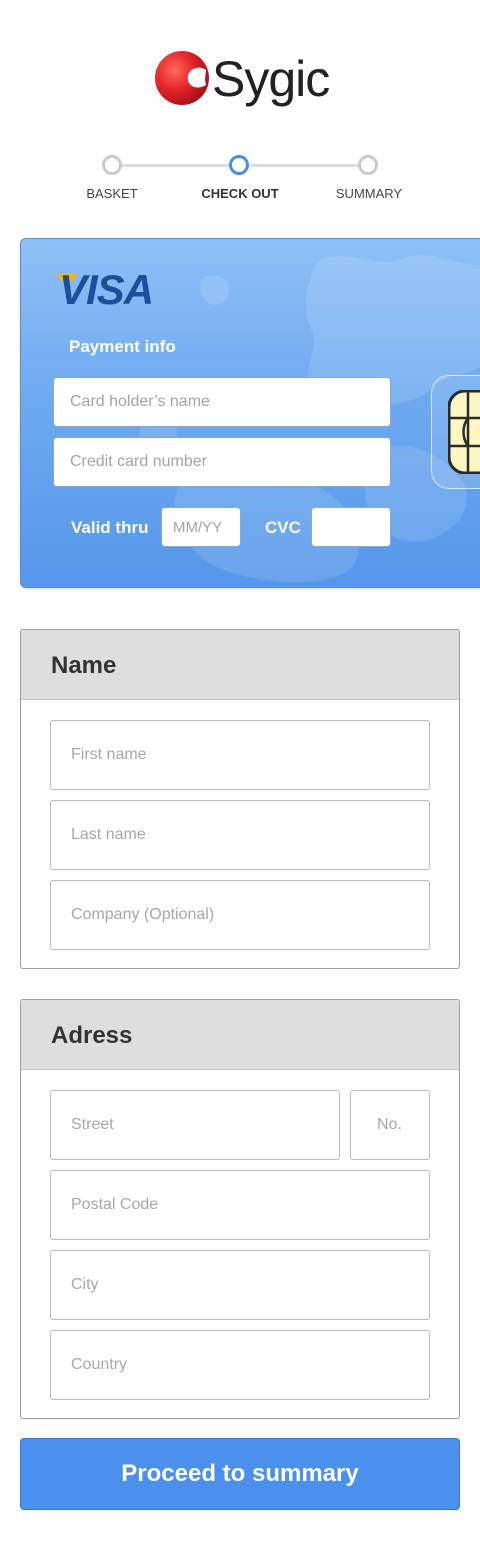 The image size is (480, 1550). What do you see at coordinates (182, 78) in the screenshot?
I see `sygic-logo-icon` at bounding box center [182, 78].